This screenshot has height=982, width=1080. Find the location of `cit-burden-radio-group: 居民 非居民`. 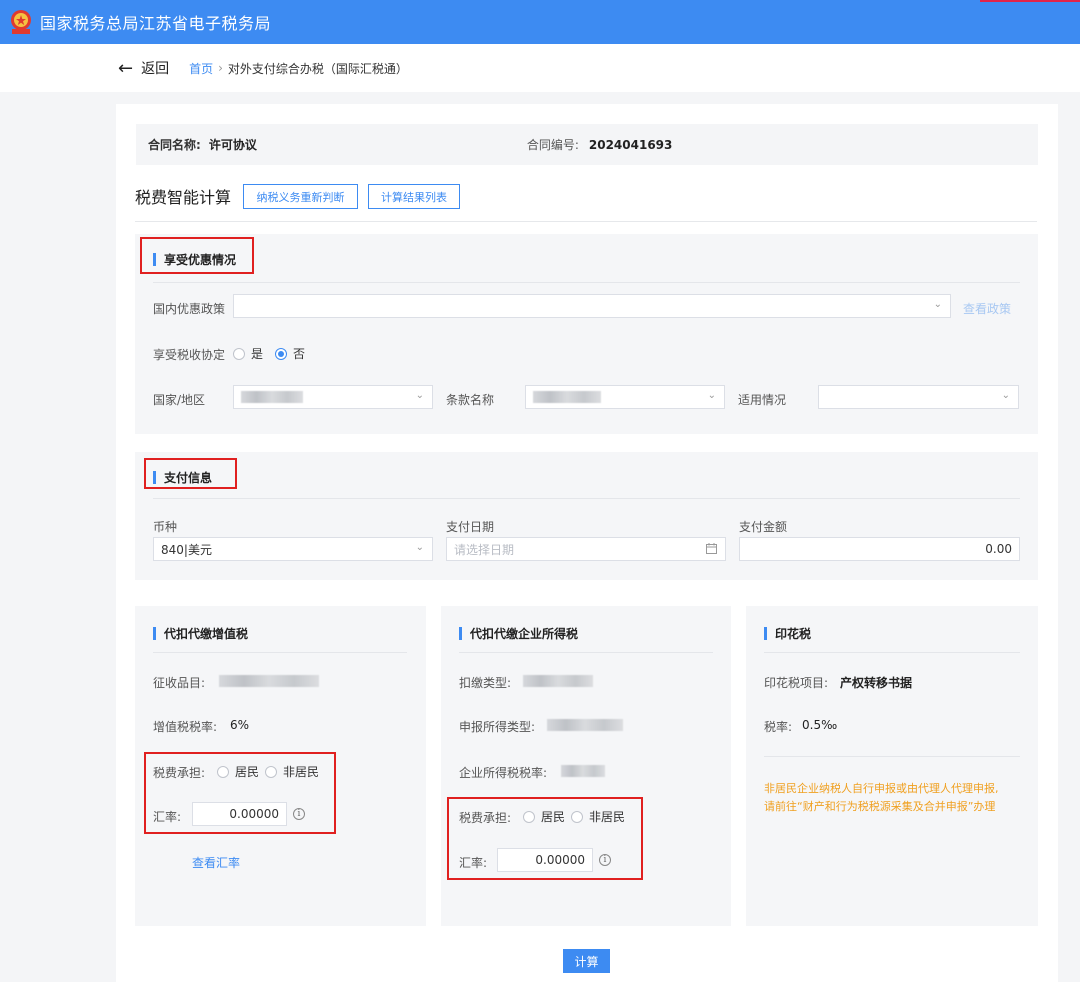

cit-burden-radio-group: 居民 非居民 is located at coordinates (574, 816).